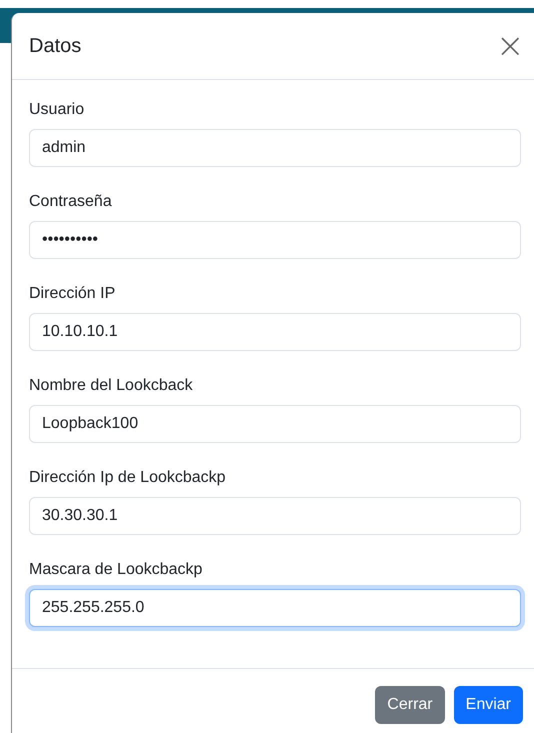 The width and height of the screenshot is (534, 733). What do you see at coordinates (508, 46) in the screenshot?
I see `close-button: ×` at bounding box center [508, 46].